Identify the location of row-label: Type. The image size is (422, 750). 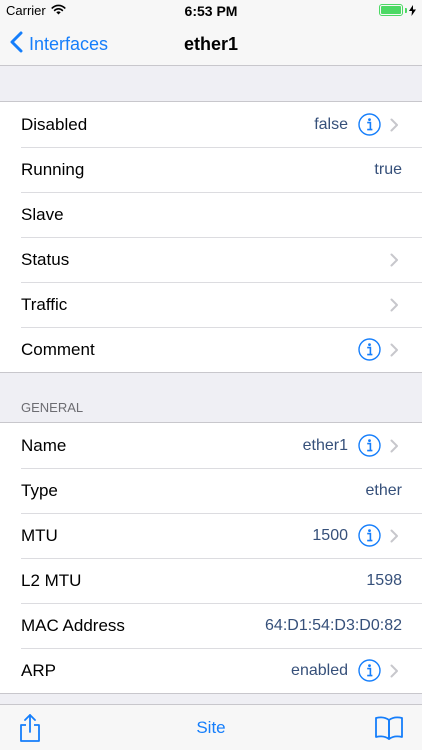
(39, 490).